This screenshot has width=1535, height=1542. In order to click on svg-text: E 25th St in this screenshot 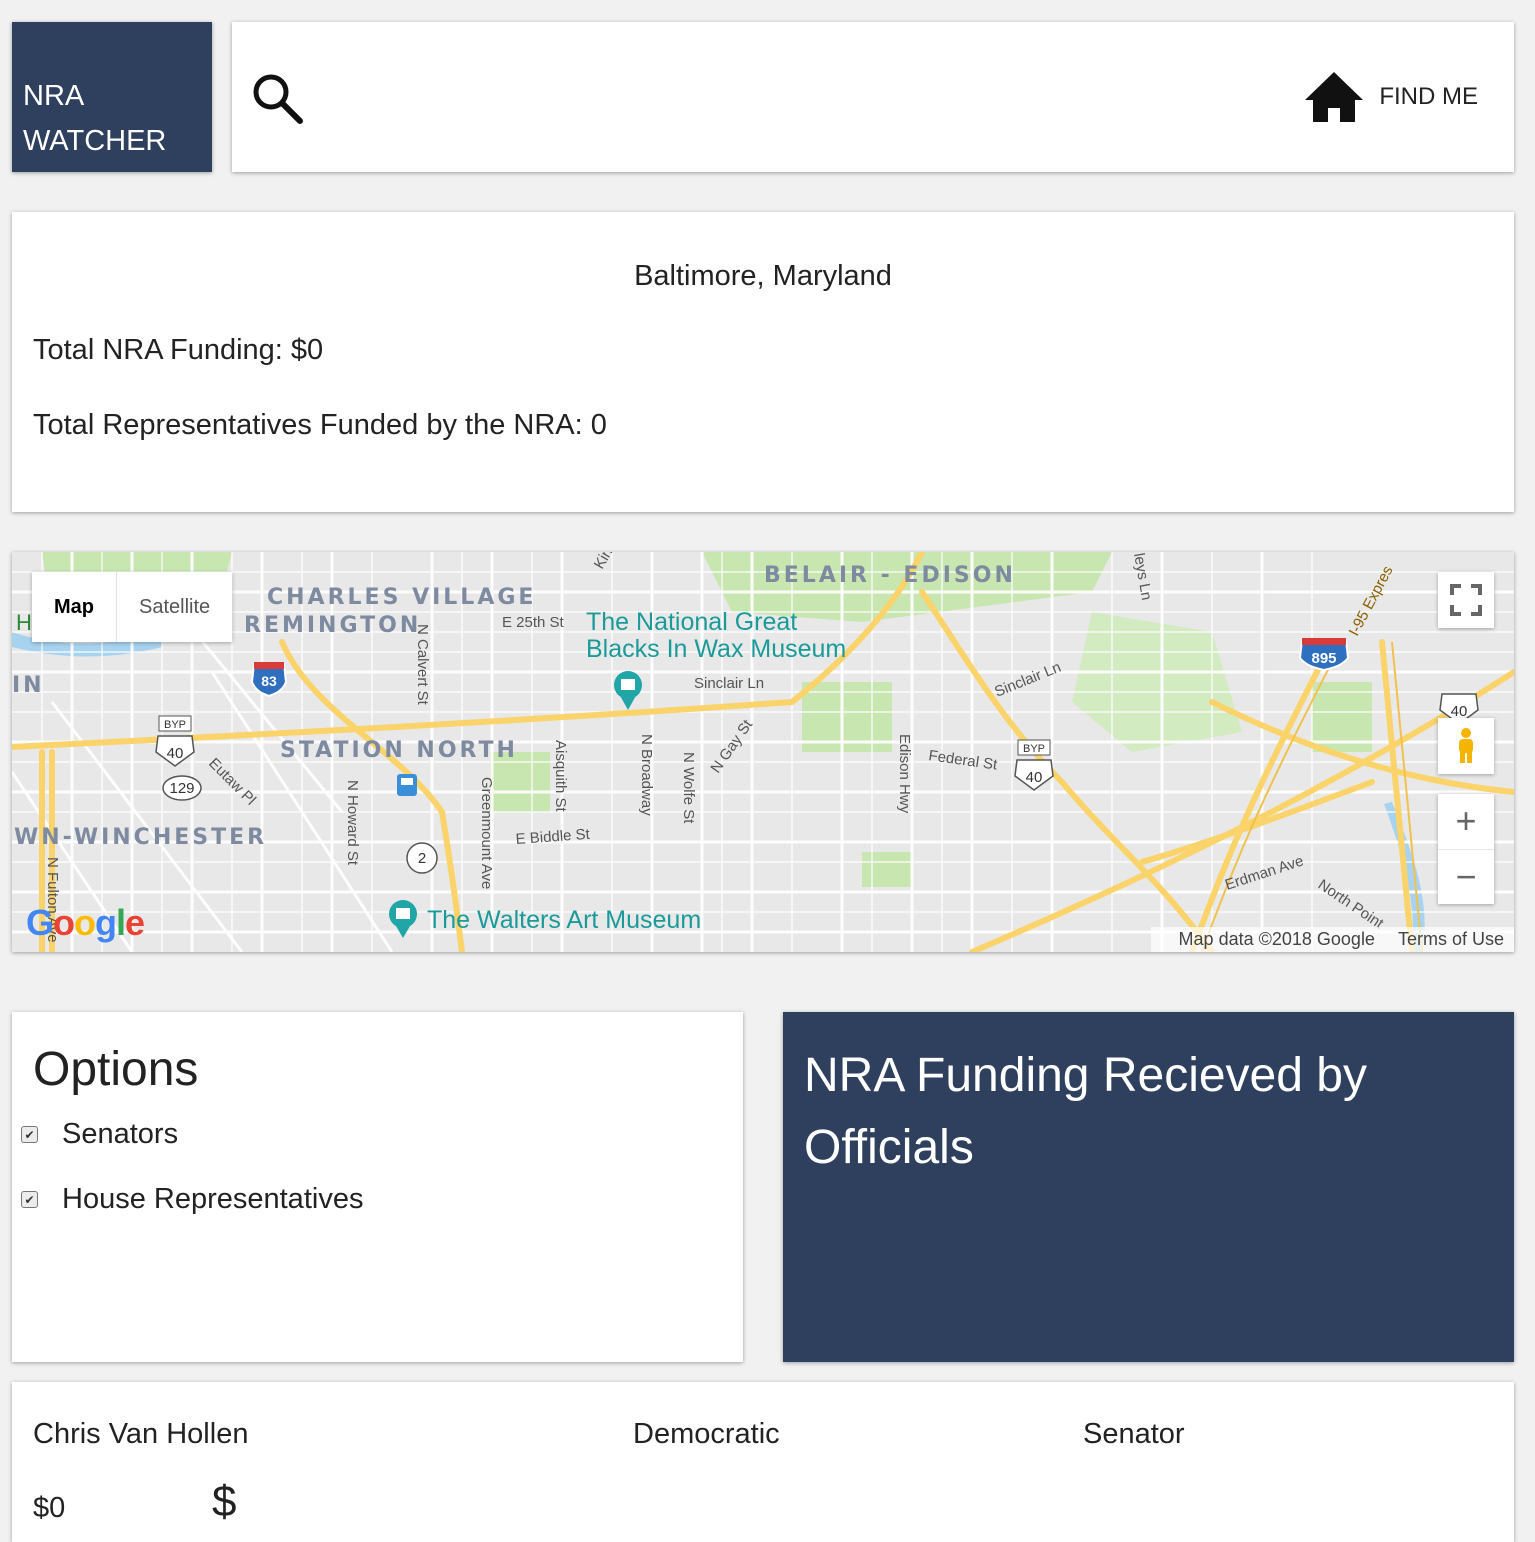, I will do `click(533, 622)`.